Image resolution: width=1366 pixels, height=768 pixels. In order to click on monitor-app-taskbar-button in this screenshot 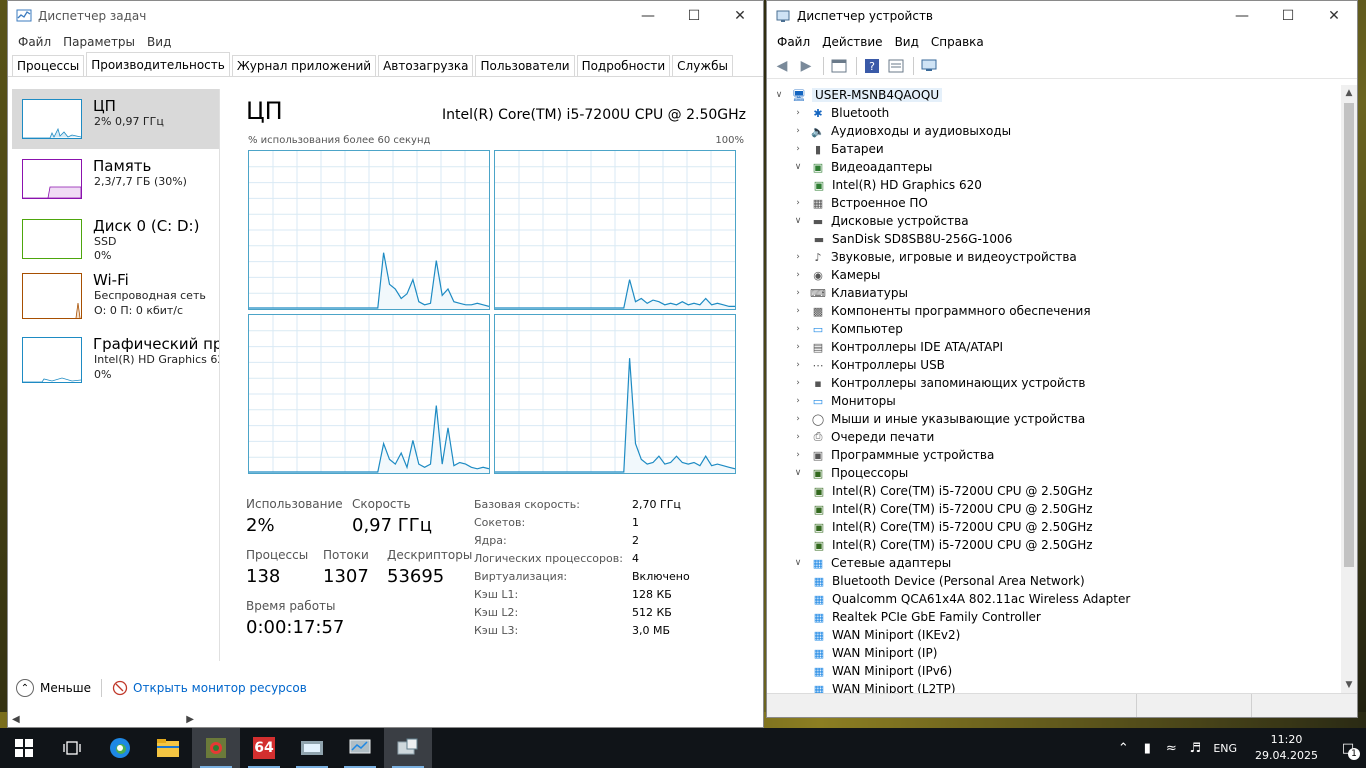, I will do `click(360, 748)`.